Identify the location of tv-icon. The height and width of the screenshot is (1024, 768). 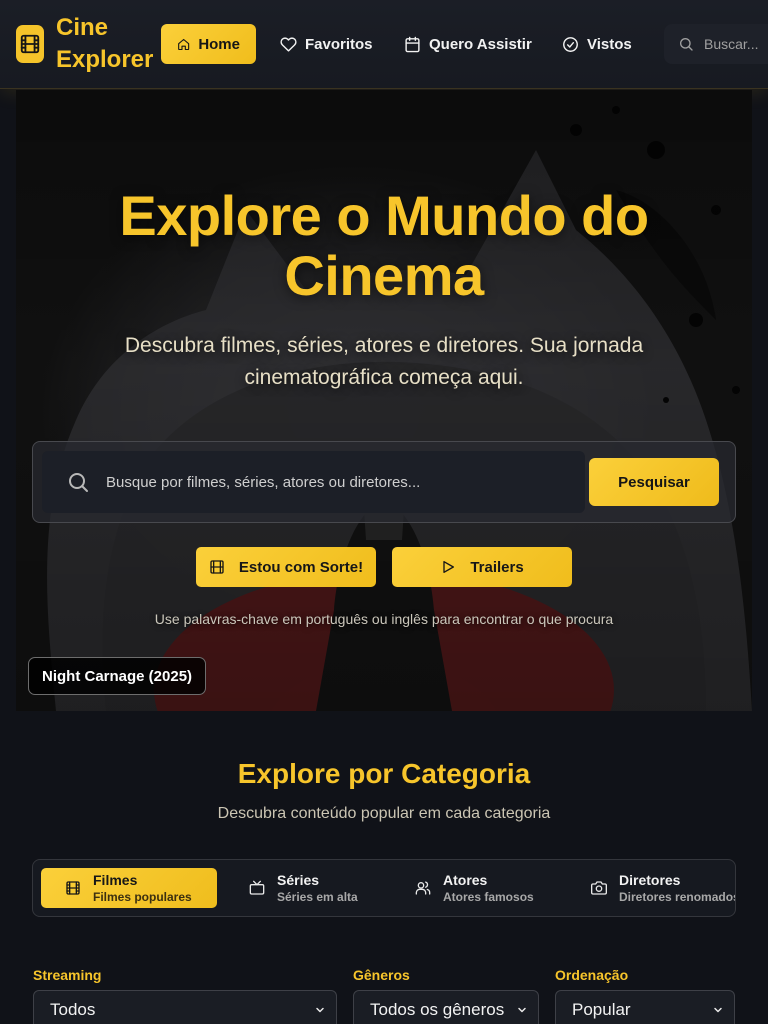
(257, 887).